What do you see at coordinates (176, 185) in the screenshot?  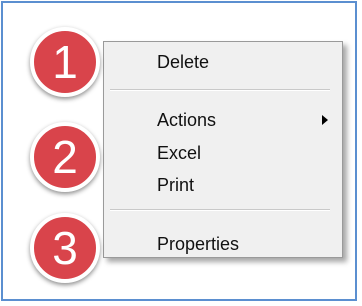 I see `menu-item-label: Print` at bounding box center [176, 185].